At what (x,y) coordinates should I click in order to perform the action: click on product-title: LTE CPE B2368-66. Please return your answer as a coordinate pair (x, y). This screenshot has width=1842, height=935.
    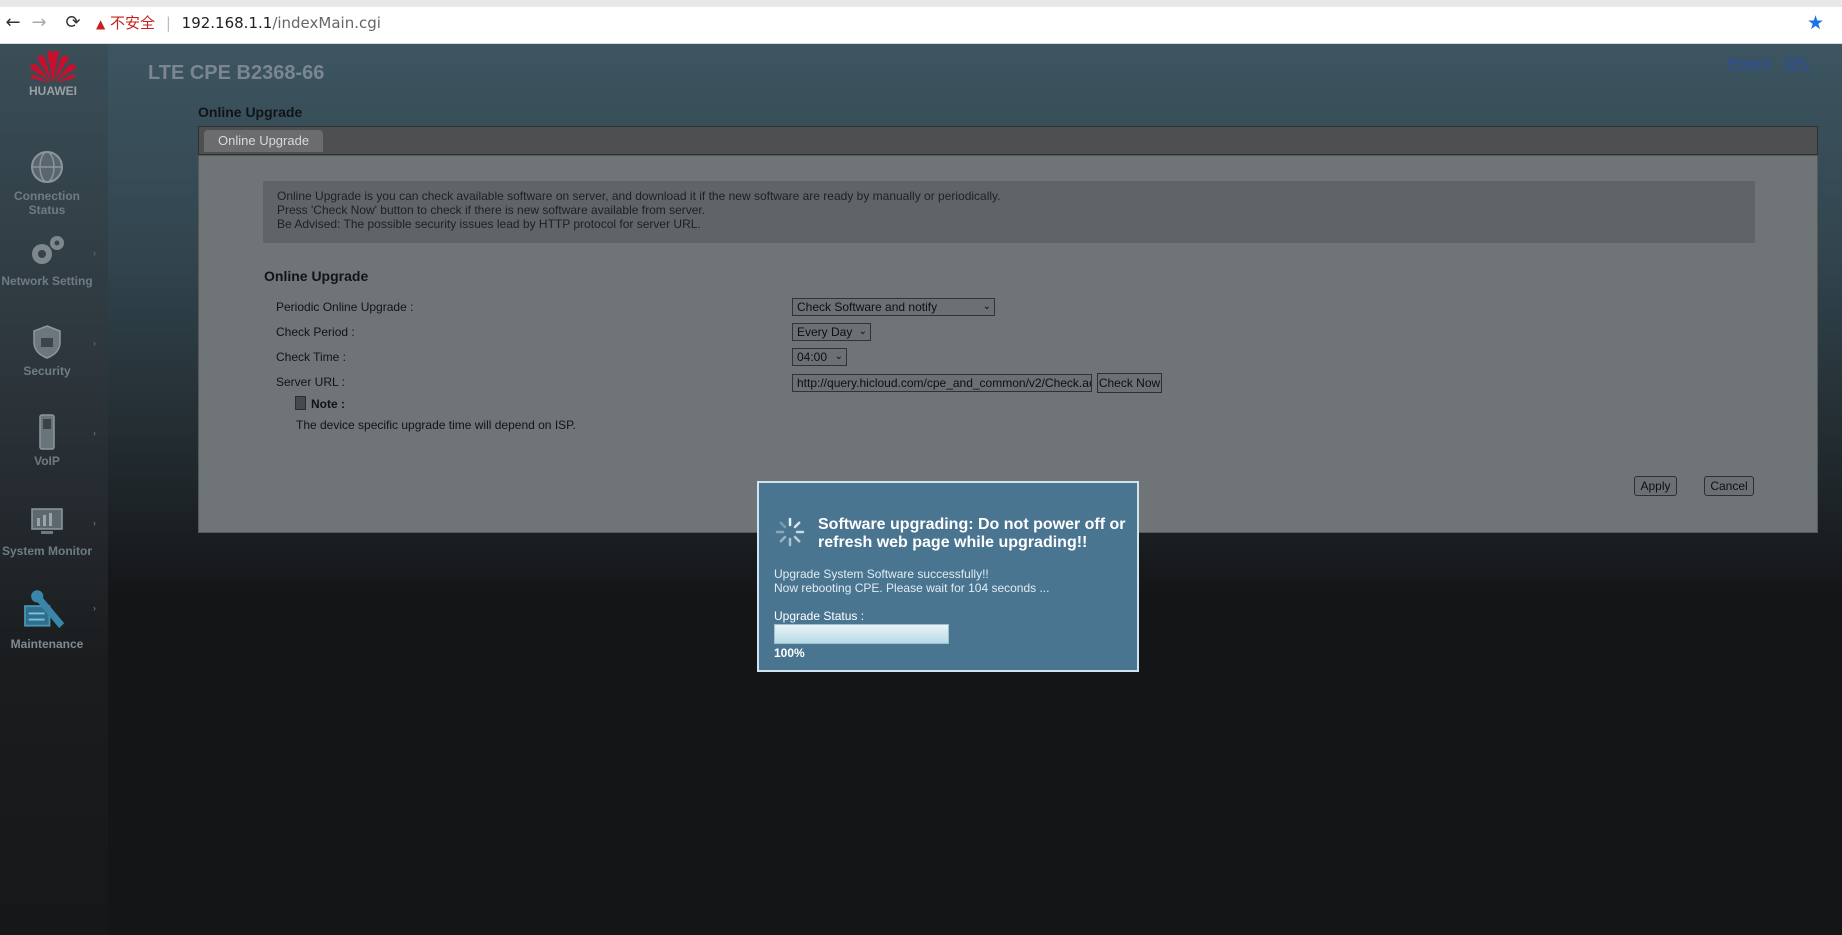
    Looking at the image, I should click on (236, 73).